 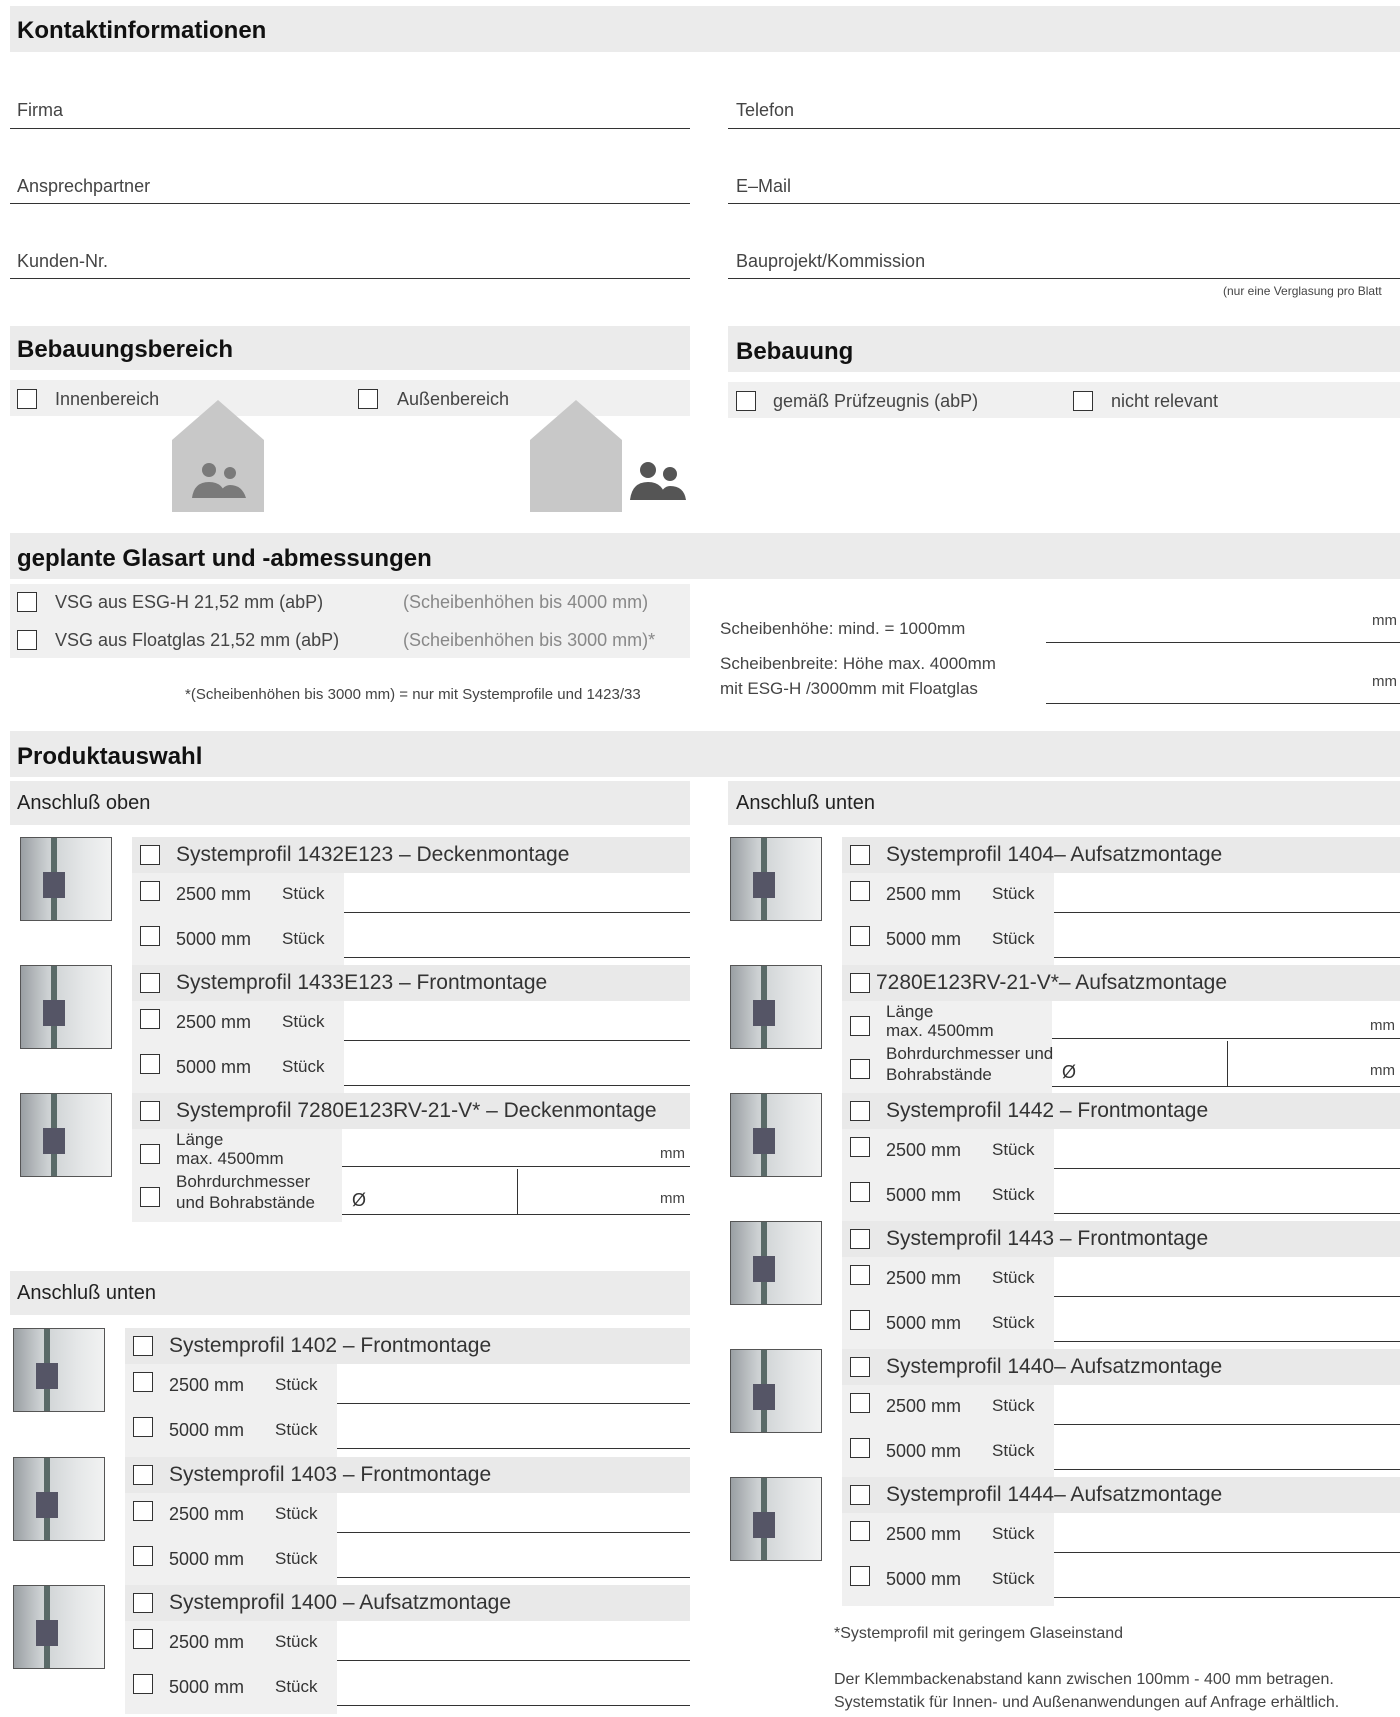 What do you see at coordinates (110, 756) in the screenshot?
I see `produkt-title: Produktauswahl` at bounding box center [110, 756].